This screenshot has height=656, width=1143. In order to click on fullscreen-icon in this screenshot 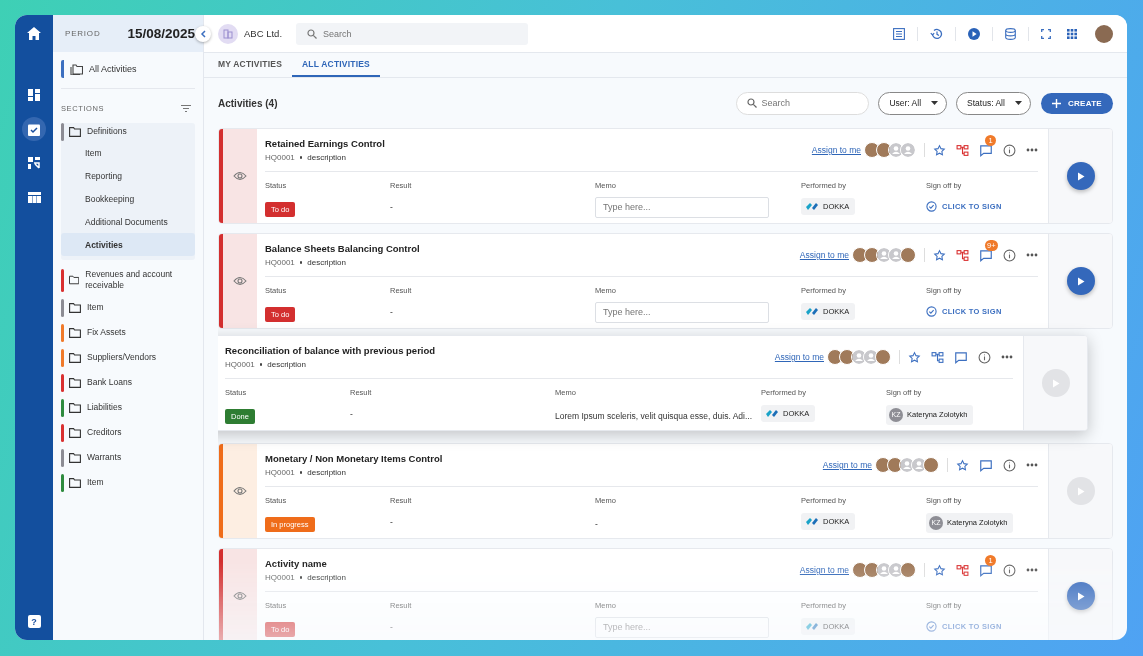, I will do `click(1046, 33)`.